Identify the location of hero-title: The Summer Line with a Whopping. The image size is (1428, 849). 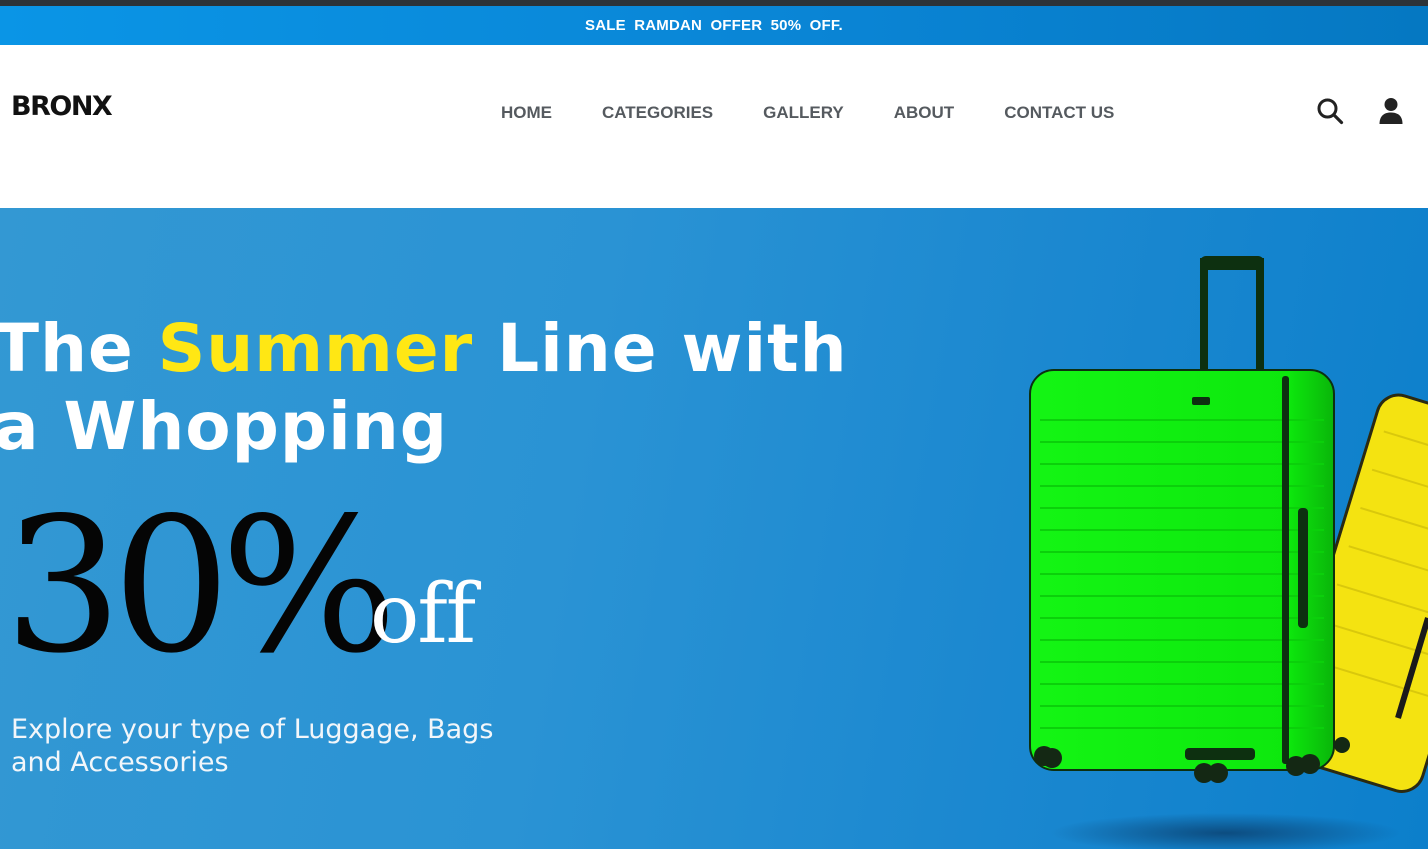
(447, 388).